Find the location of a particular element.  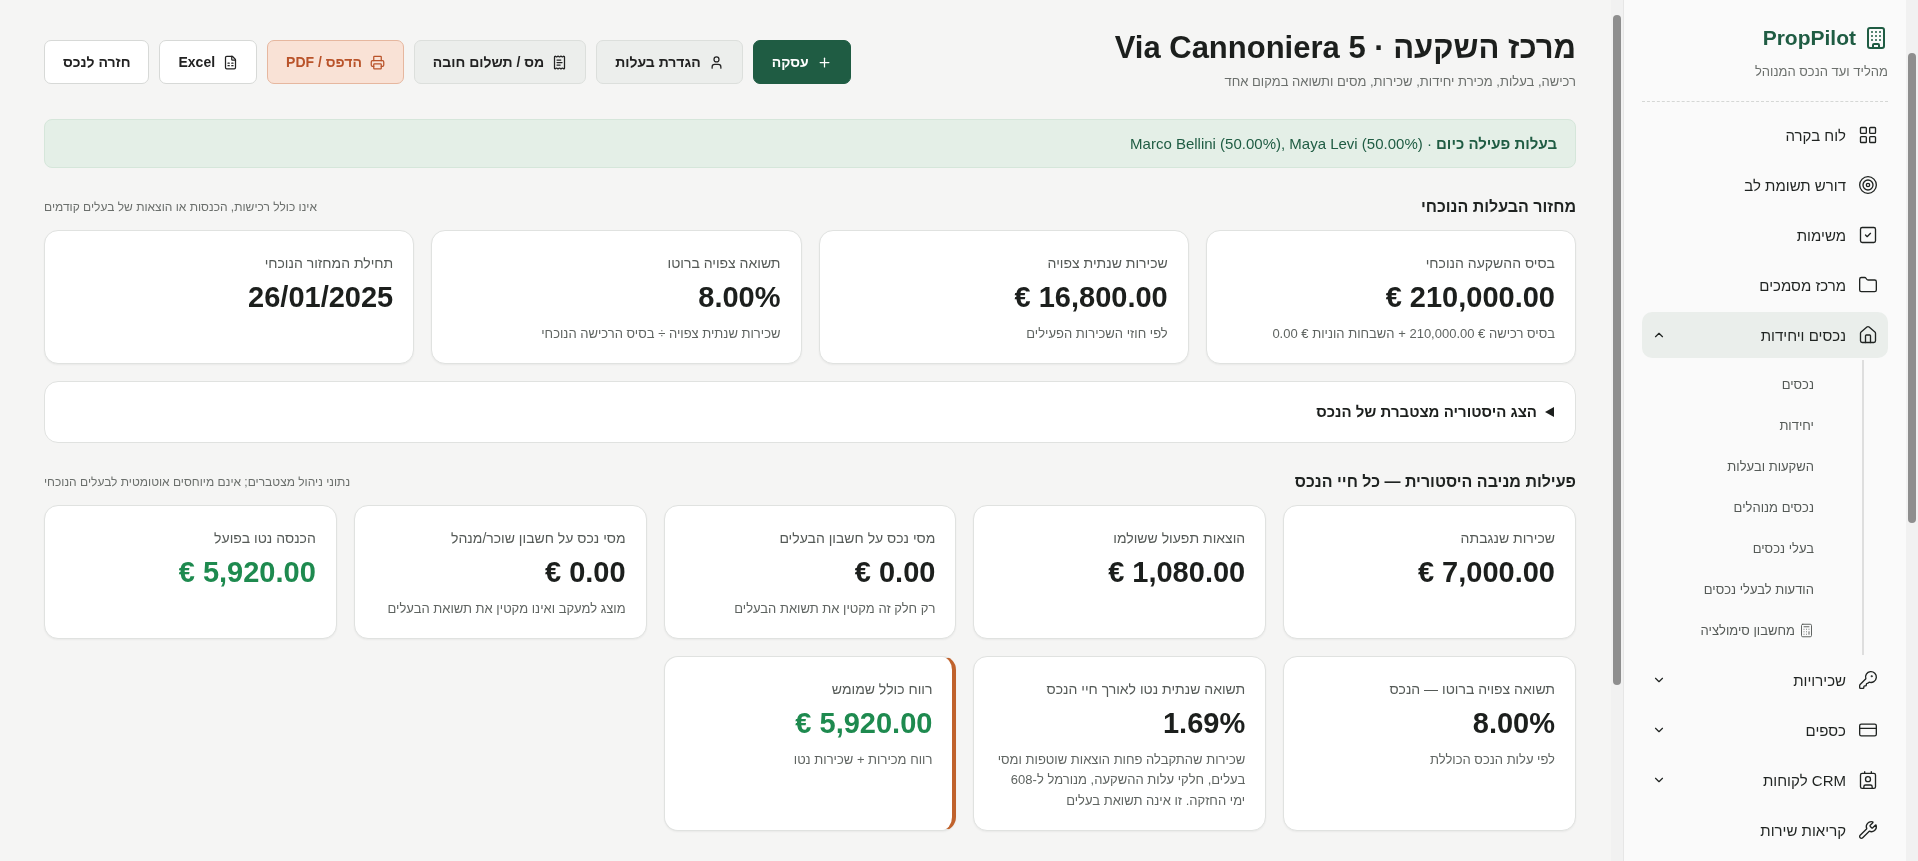

nav-item: מרכז מסמכים is located at coordinates (1765, 285).